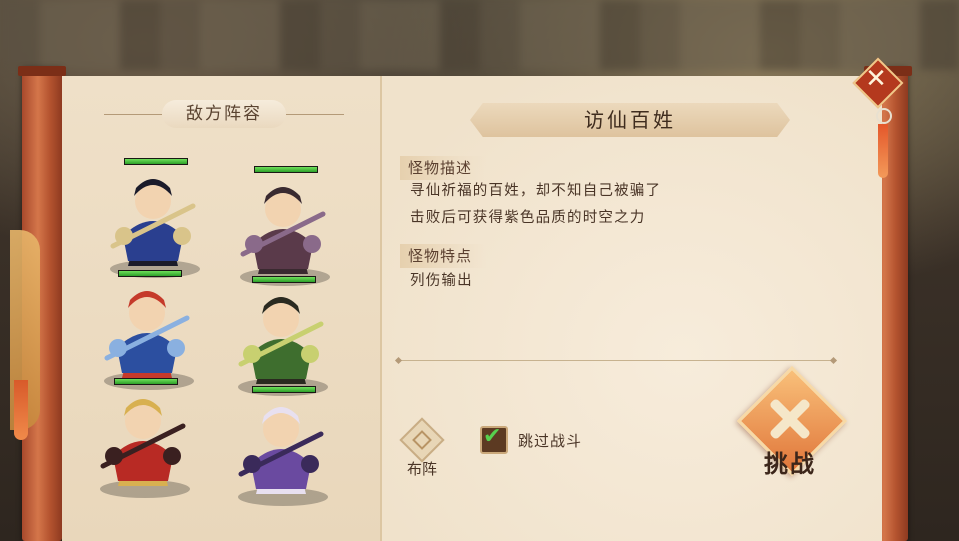 The height and width of the screenshot is (541, 959). Describe the element at coordinates (21, 410) in the screenshot. I see `tassel-left` at that location.